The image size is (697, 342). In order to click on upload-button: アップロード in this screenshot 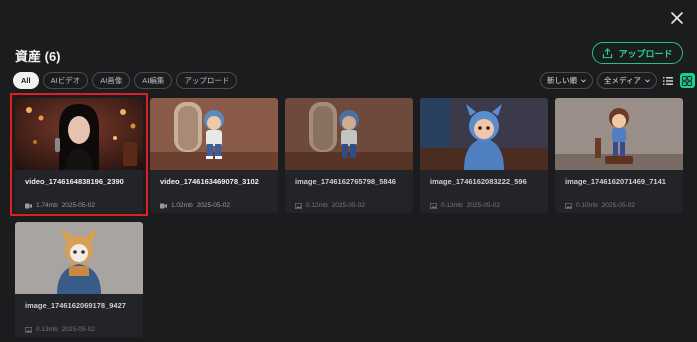, I will do `click(637, 53)`.